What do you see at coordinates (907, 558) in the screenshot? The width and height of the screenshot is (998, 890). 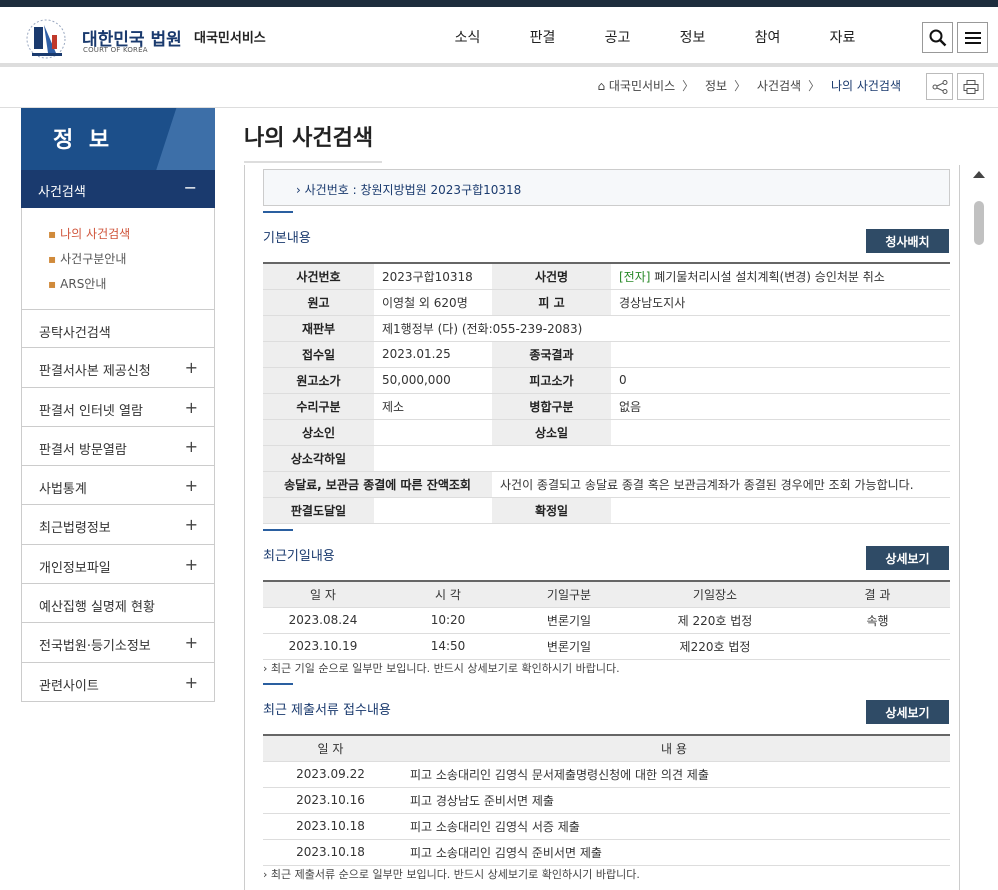 I see `hearings-detail-button: 상세보기` at bounding box center [907, 558].